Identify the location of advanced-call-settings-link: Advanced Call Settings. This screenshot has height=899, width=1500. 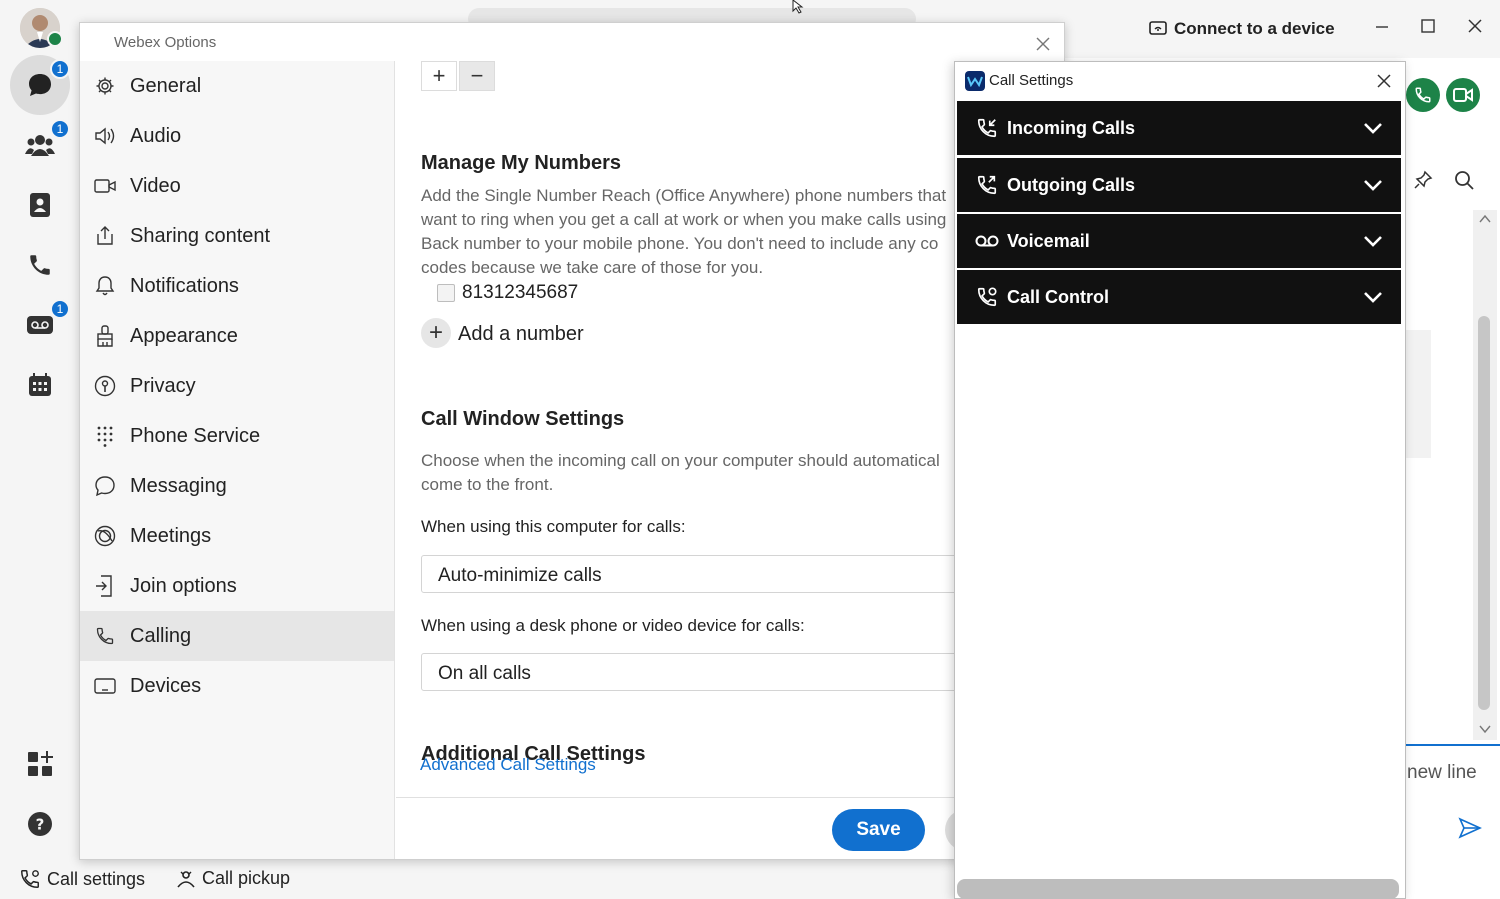
(508, 765).